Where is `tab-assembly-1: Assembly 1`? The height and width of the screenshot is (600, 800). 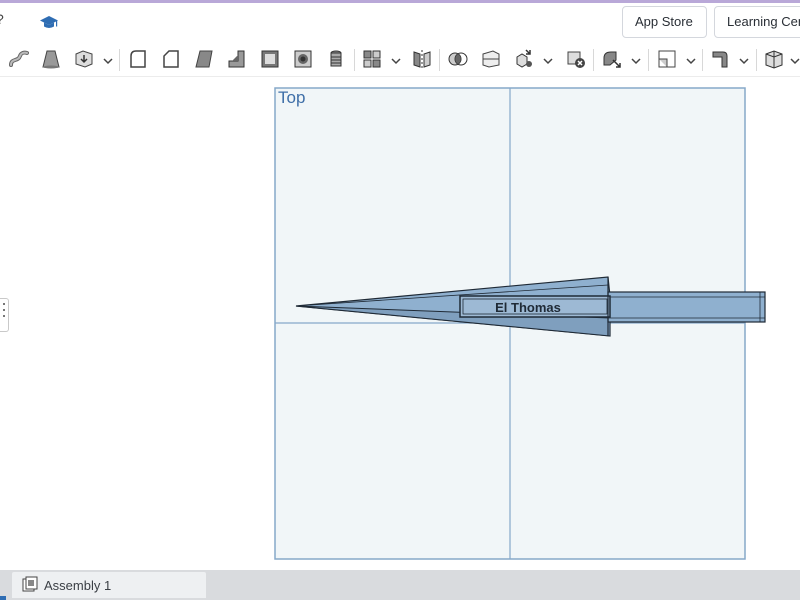
tab-assembly-1: Assembly 1 is located at coordinates (109, 585).